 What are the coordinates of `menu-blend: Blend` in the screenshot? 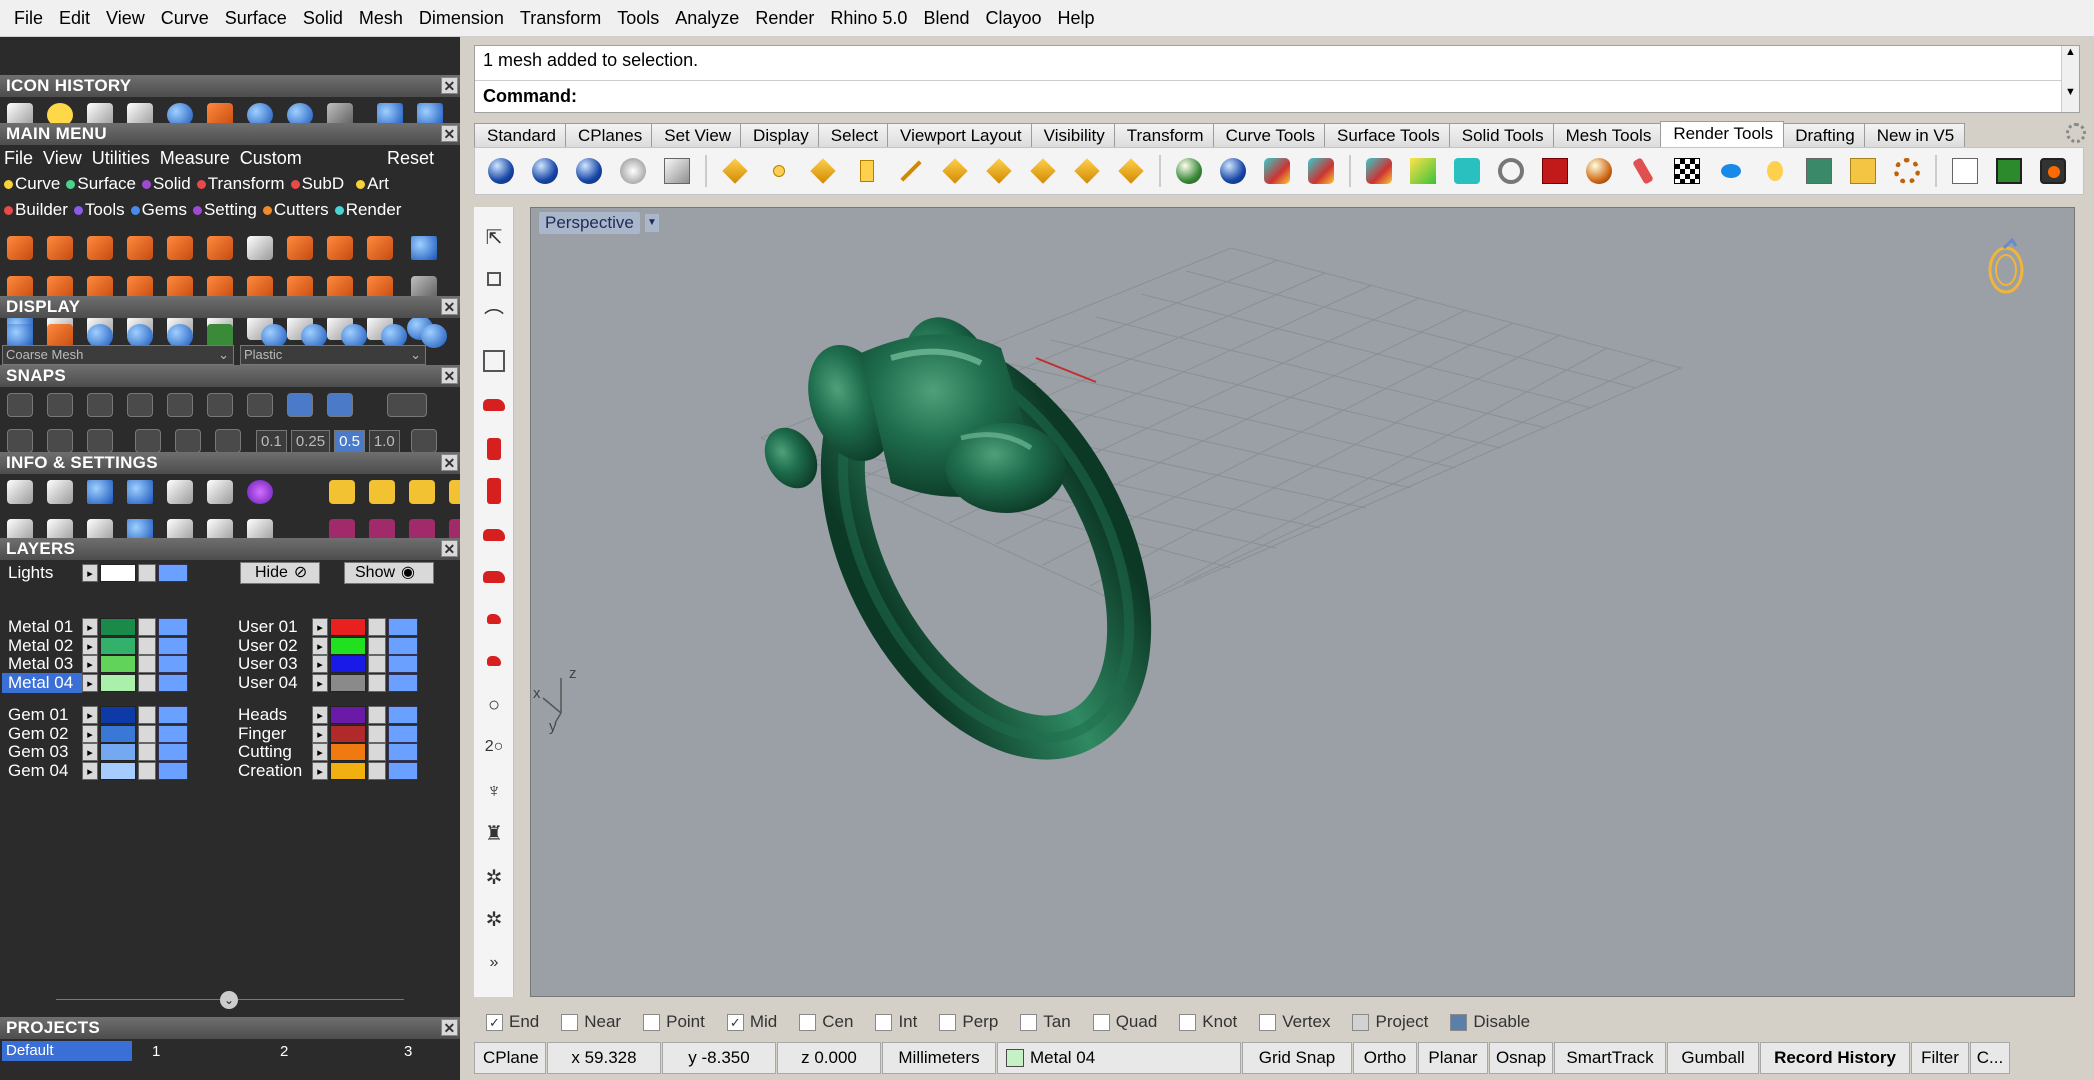 It's located at (946, 18).